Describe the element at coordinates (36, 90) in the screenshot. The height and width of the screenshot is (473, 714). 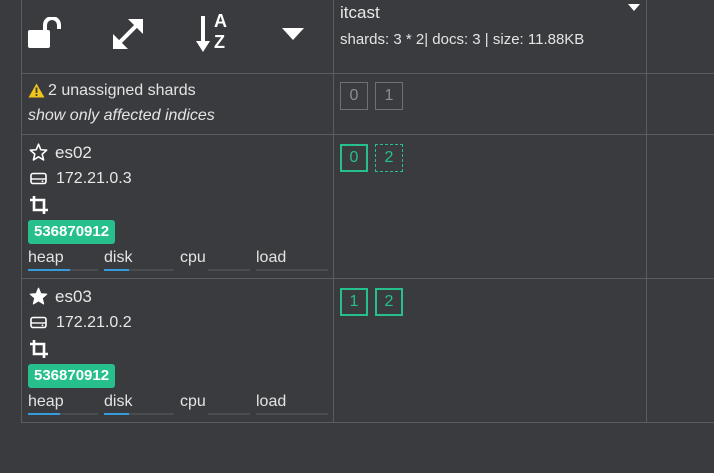
I see `warning-icon` at that location.